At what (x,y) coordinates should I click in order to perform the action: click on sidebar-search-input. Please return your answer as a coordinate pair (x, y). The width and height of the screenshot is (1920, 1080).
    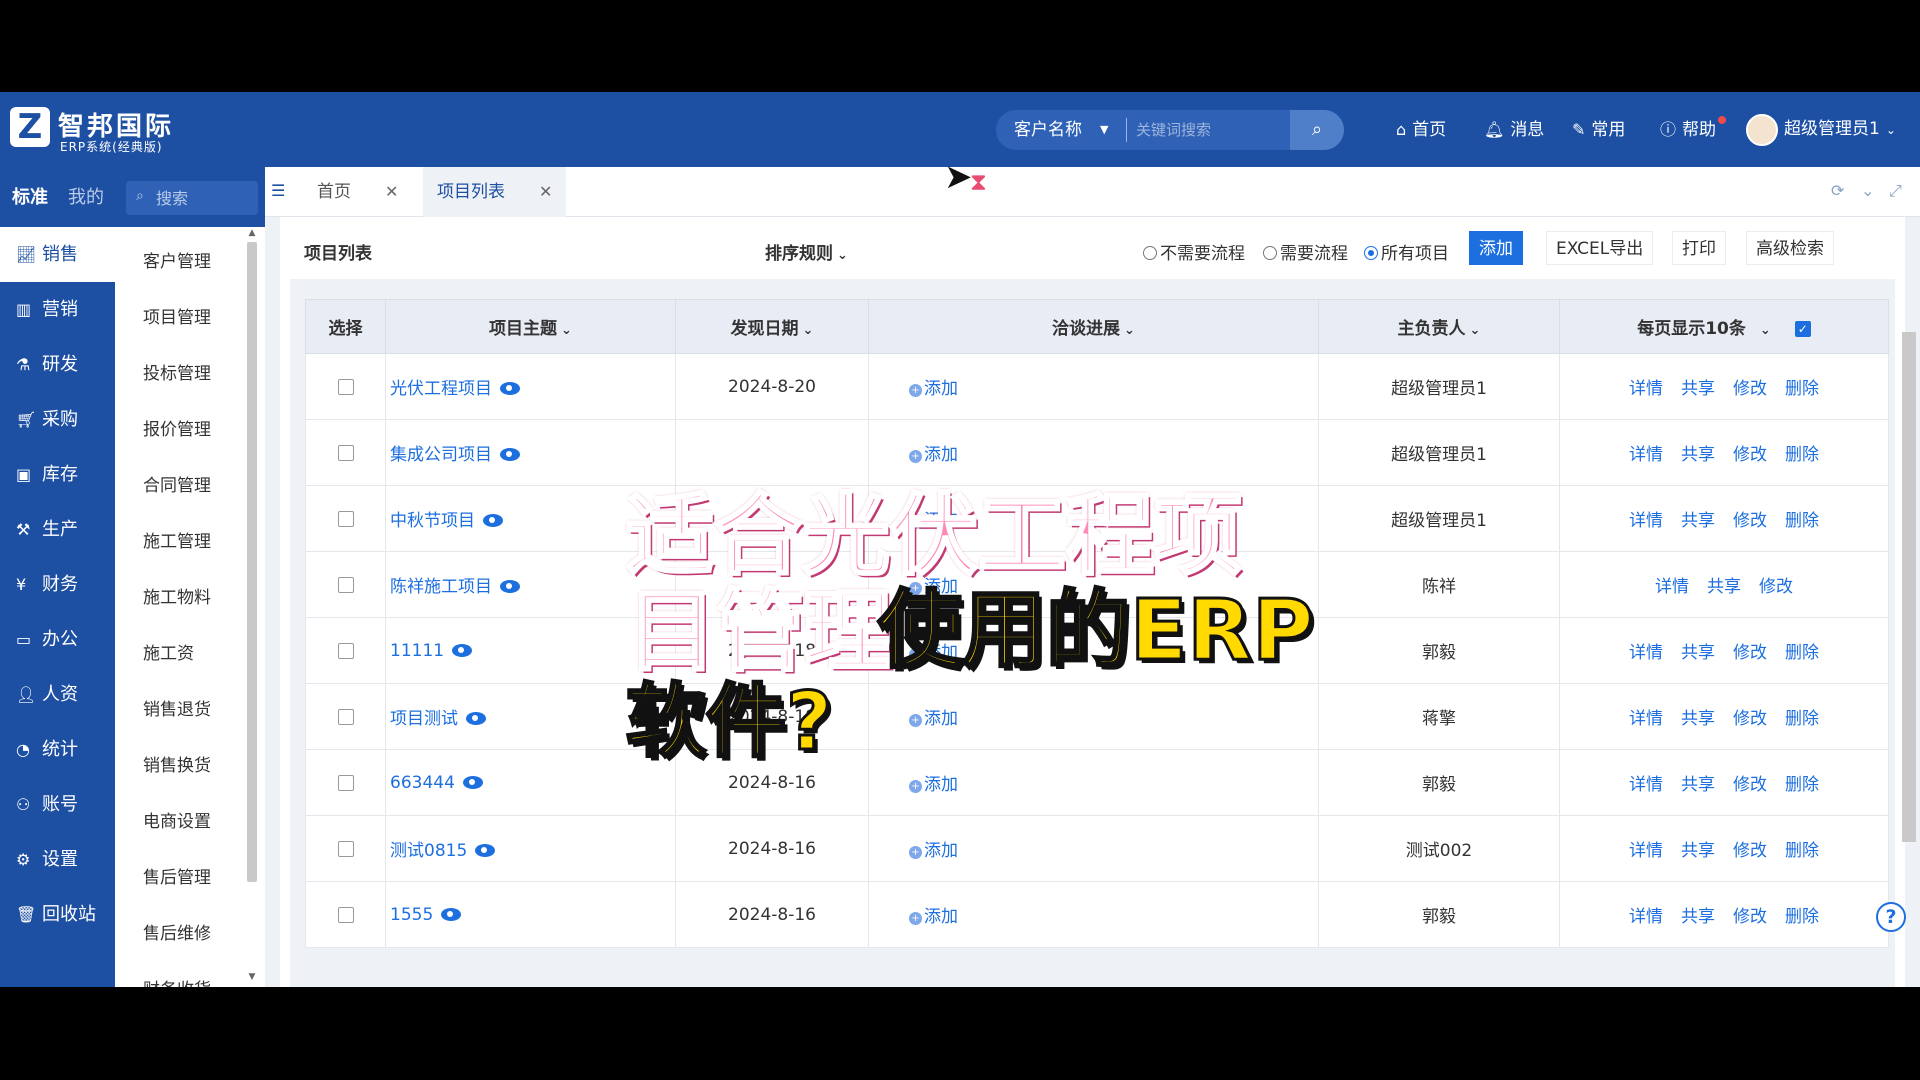
    Looking at the image, I should click on (204, 198).